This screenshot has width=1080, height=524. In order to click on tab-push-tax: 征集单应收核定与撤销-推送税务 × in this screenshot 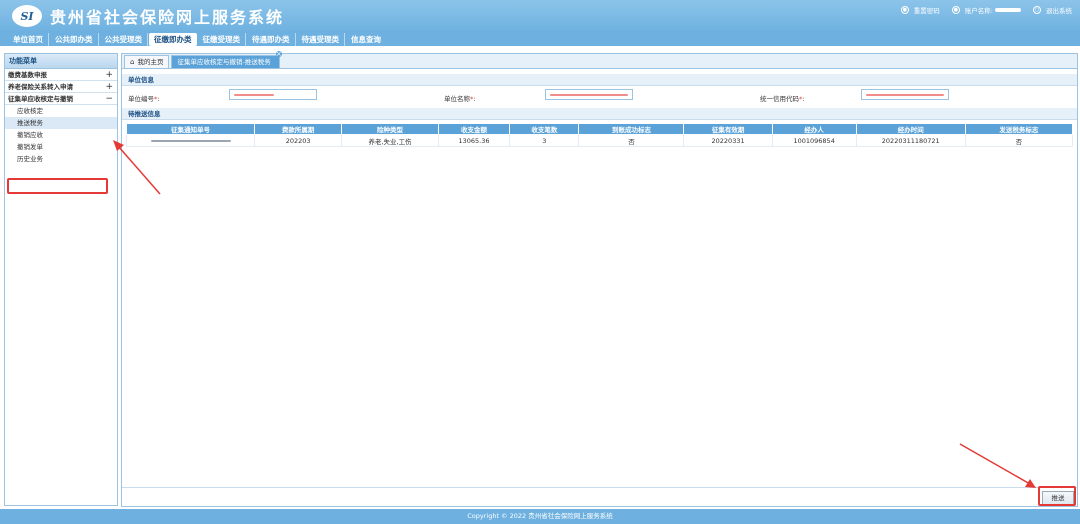, I will do `click(226, 59)`.